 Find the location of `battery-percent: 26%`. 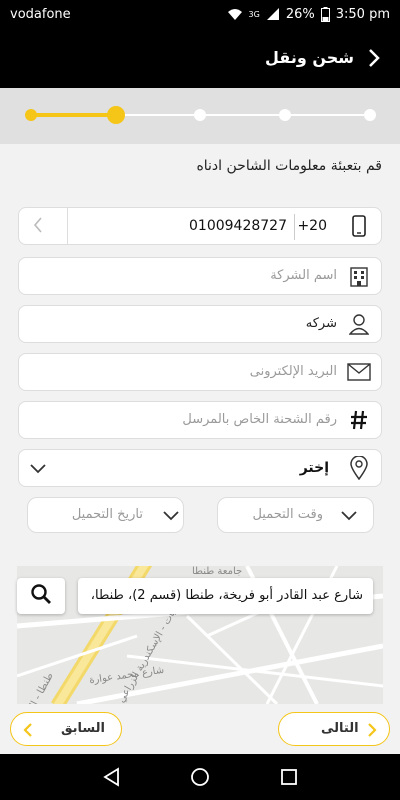

battery-percent: 26% is located at coordinates (300, 14).